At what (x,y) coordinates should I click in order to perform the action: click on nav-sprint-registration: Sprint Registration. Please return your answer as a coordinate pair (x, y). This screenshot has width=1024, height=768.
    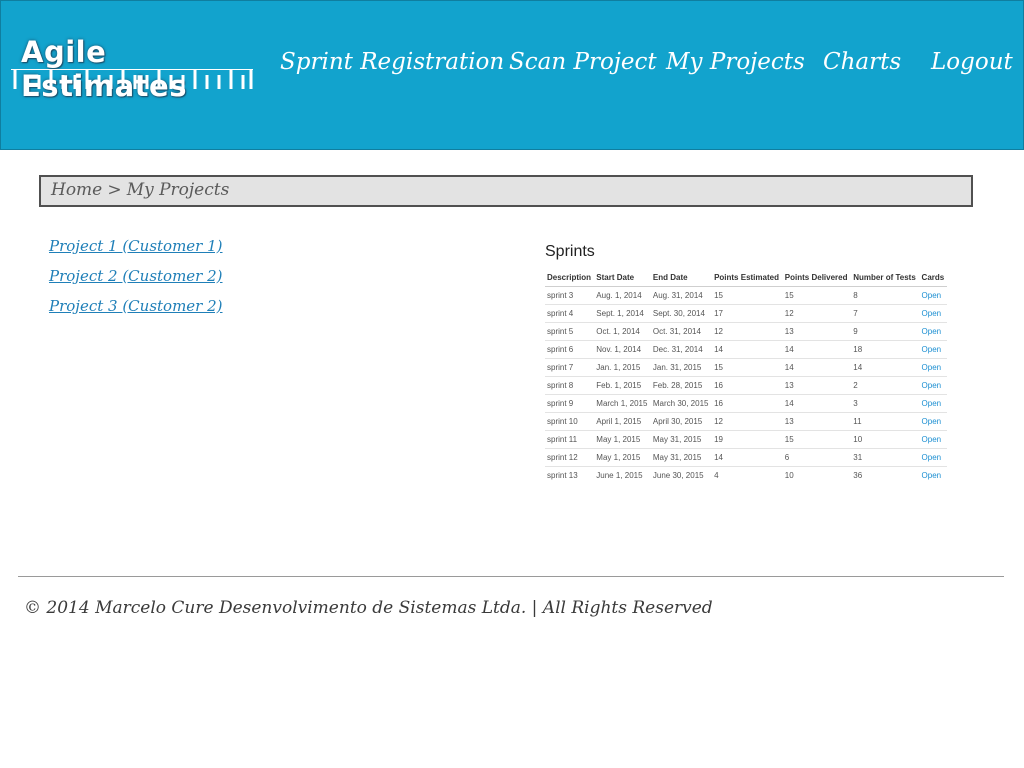
    Looking at the image, I should click on (392, 62).